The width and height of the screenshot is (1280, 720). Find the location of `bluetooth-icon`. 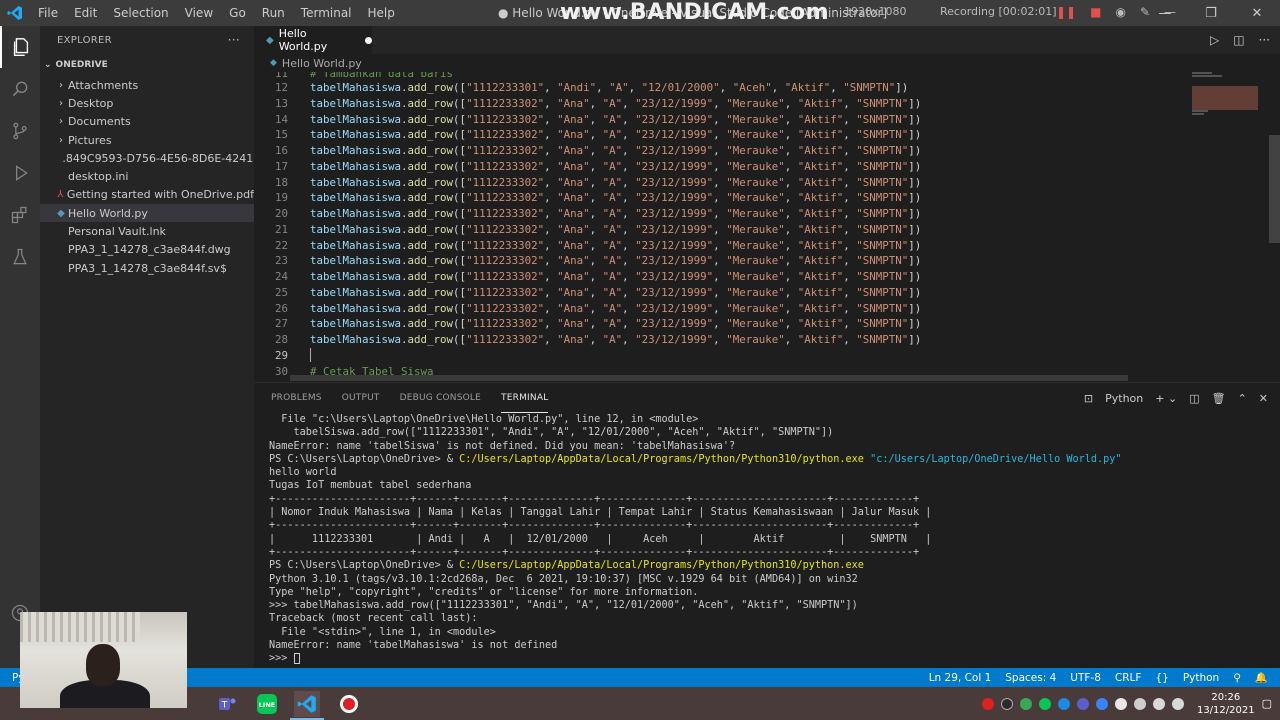

bluetooth-icon is located at coordinates (1101, 703).